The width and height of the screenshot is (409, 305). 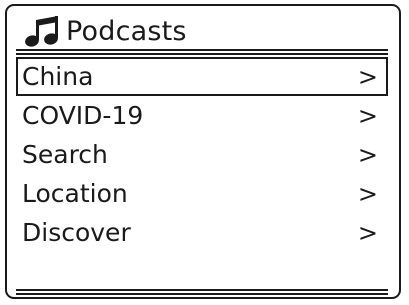 I want to click on menu-item-search: Search >, so click(x=202, y=154).